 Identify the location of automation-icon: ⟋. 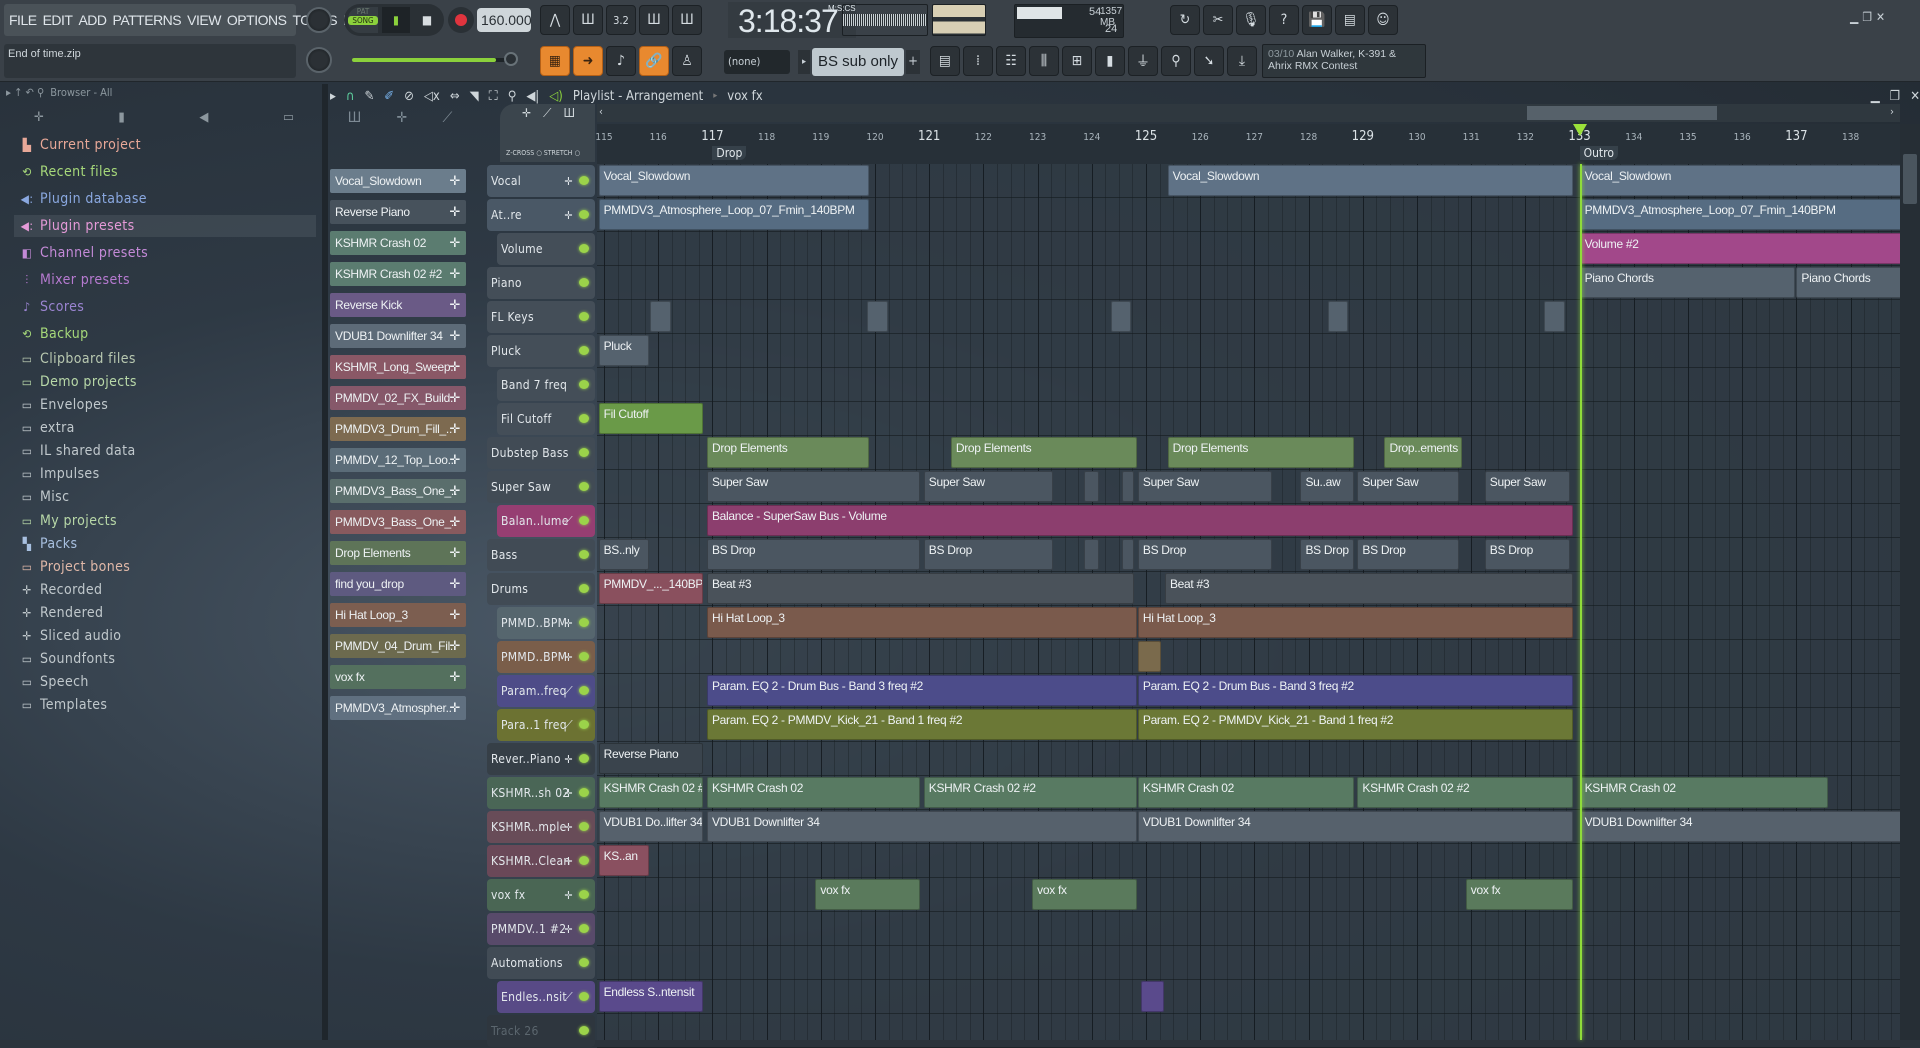
(547, 113).